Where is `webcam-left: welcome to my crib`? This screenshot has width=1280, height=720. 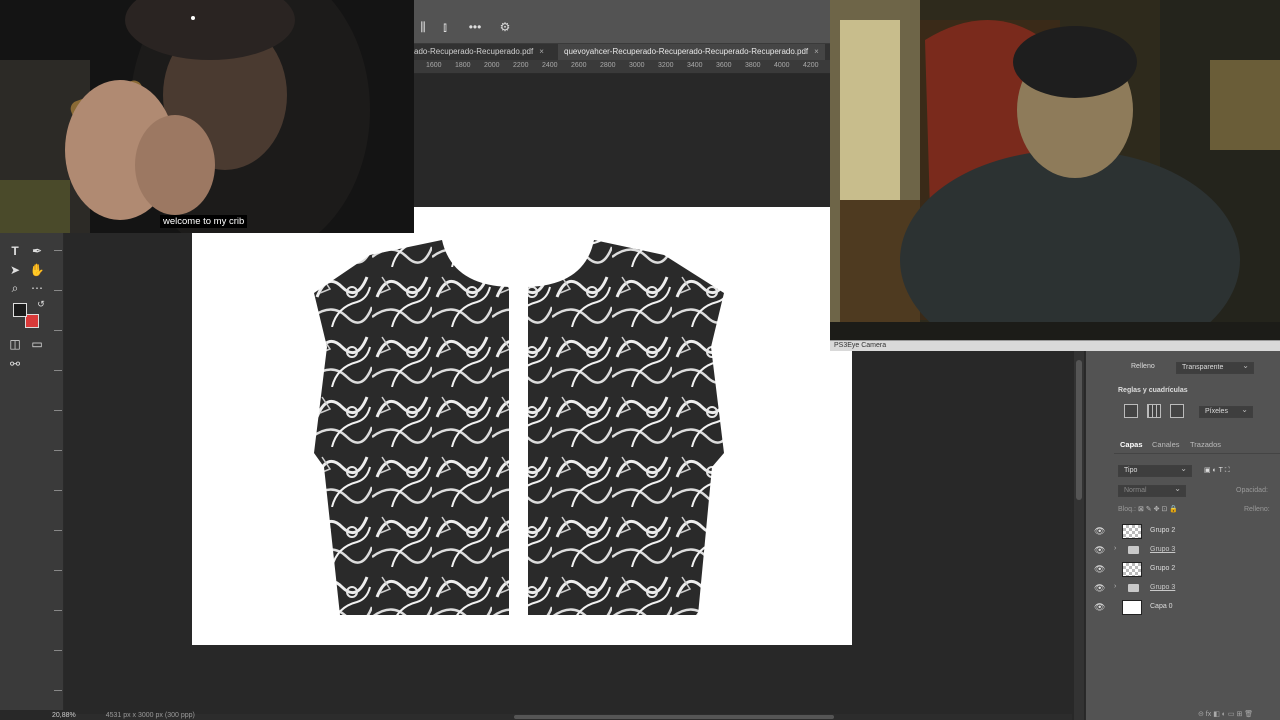
webcam-left: welcome to my crib is located at coordinates (207, 116).